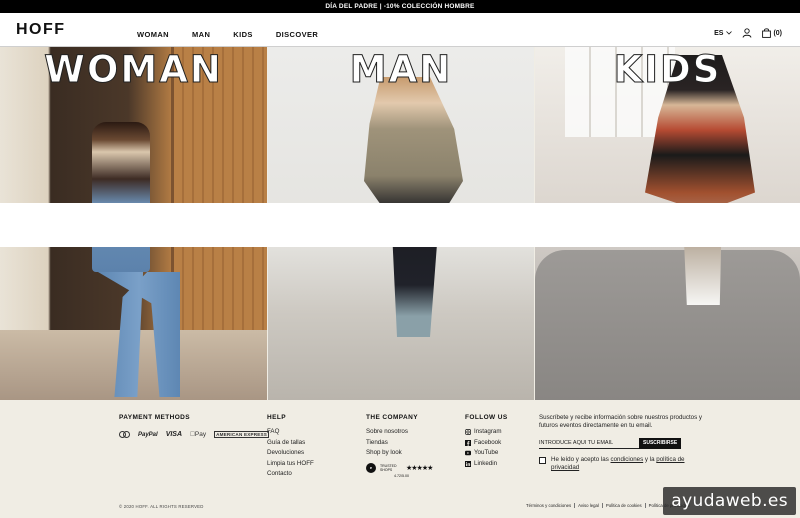 Image resolution: width=800 pixels, height=518 pixels. I want to click on trusted-shops-widget: e TRUSTED SHOPS ★★★★★, so click(399, 467).